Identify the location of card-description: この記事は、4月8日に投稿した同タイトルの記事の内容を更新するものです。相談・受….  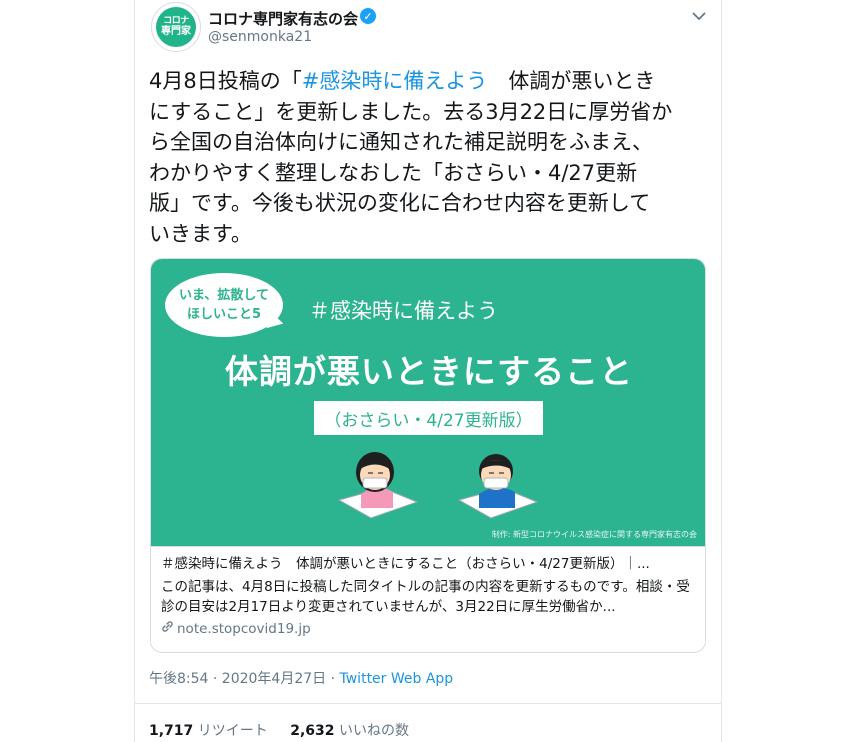
(425, 597).